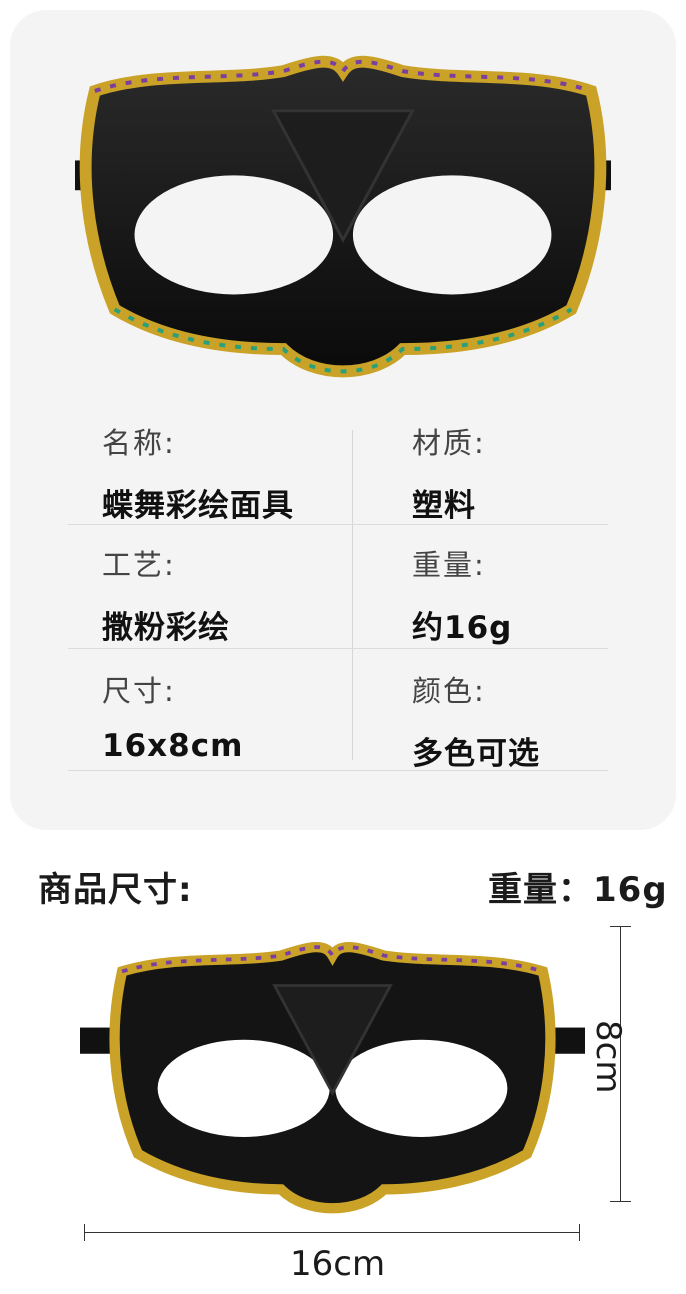 The height and width of the screenshot is (1294, 686). What do you see at coordinates (449, 443) in the screenshot?
I see `spec-material-label: 材质:` at bounding box center [449, 443].